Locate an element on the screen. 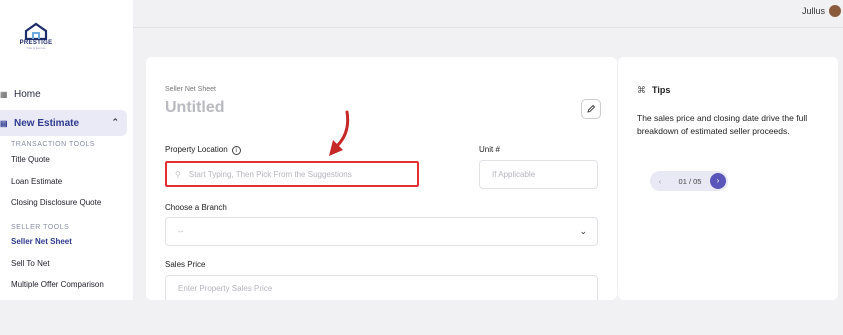 This screenshot has width=843, height=335. user-name: Jullus is located at coordinates (813, 11).